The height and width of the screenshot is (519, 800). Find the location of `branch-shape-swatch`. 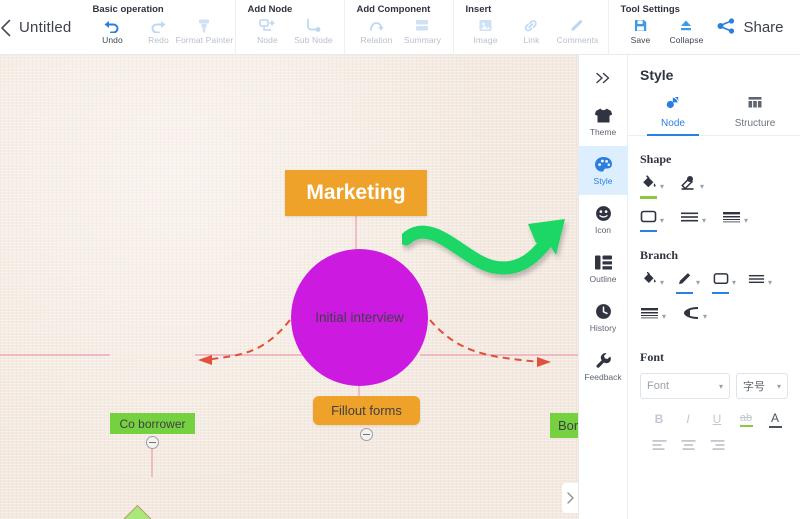

branch-shape-swatch is located at coordinates (721, 292).